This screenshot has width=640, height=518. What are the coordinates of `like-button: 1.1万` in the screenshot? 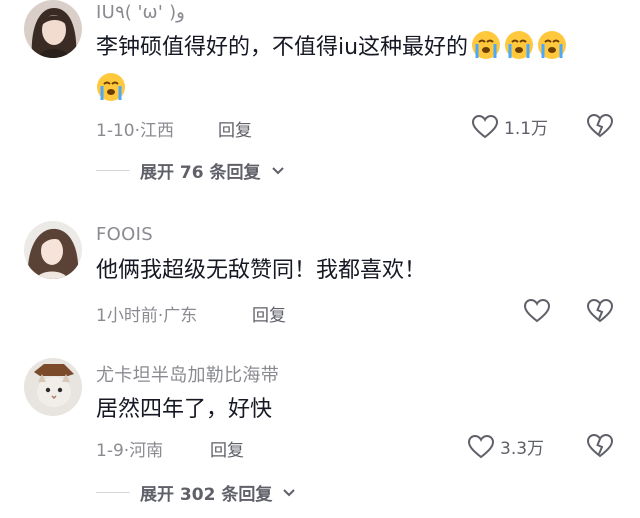 It's located at (510, 126).